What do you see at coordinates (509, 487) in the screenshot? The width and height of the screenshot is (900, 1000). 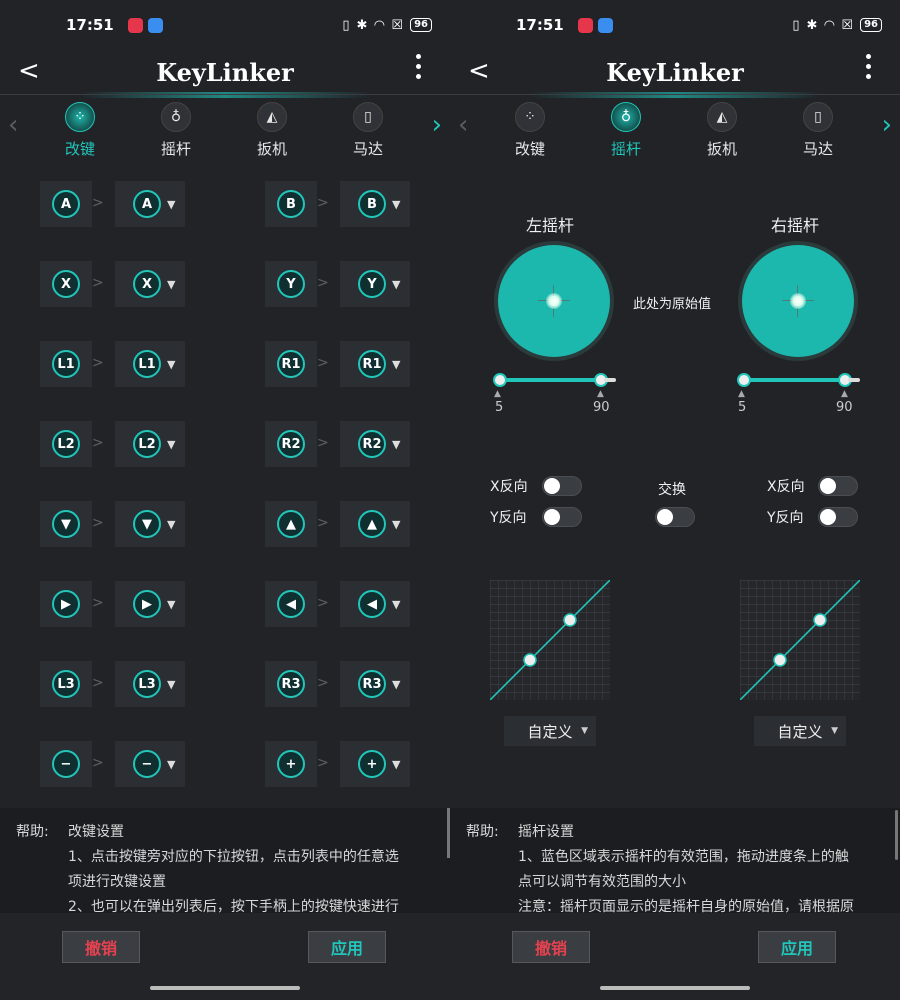 I see `left-x-invert-label: X反向` at bounding box center [509, 487].